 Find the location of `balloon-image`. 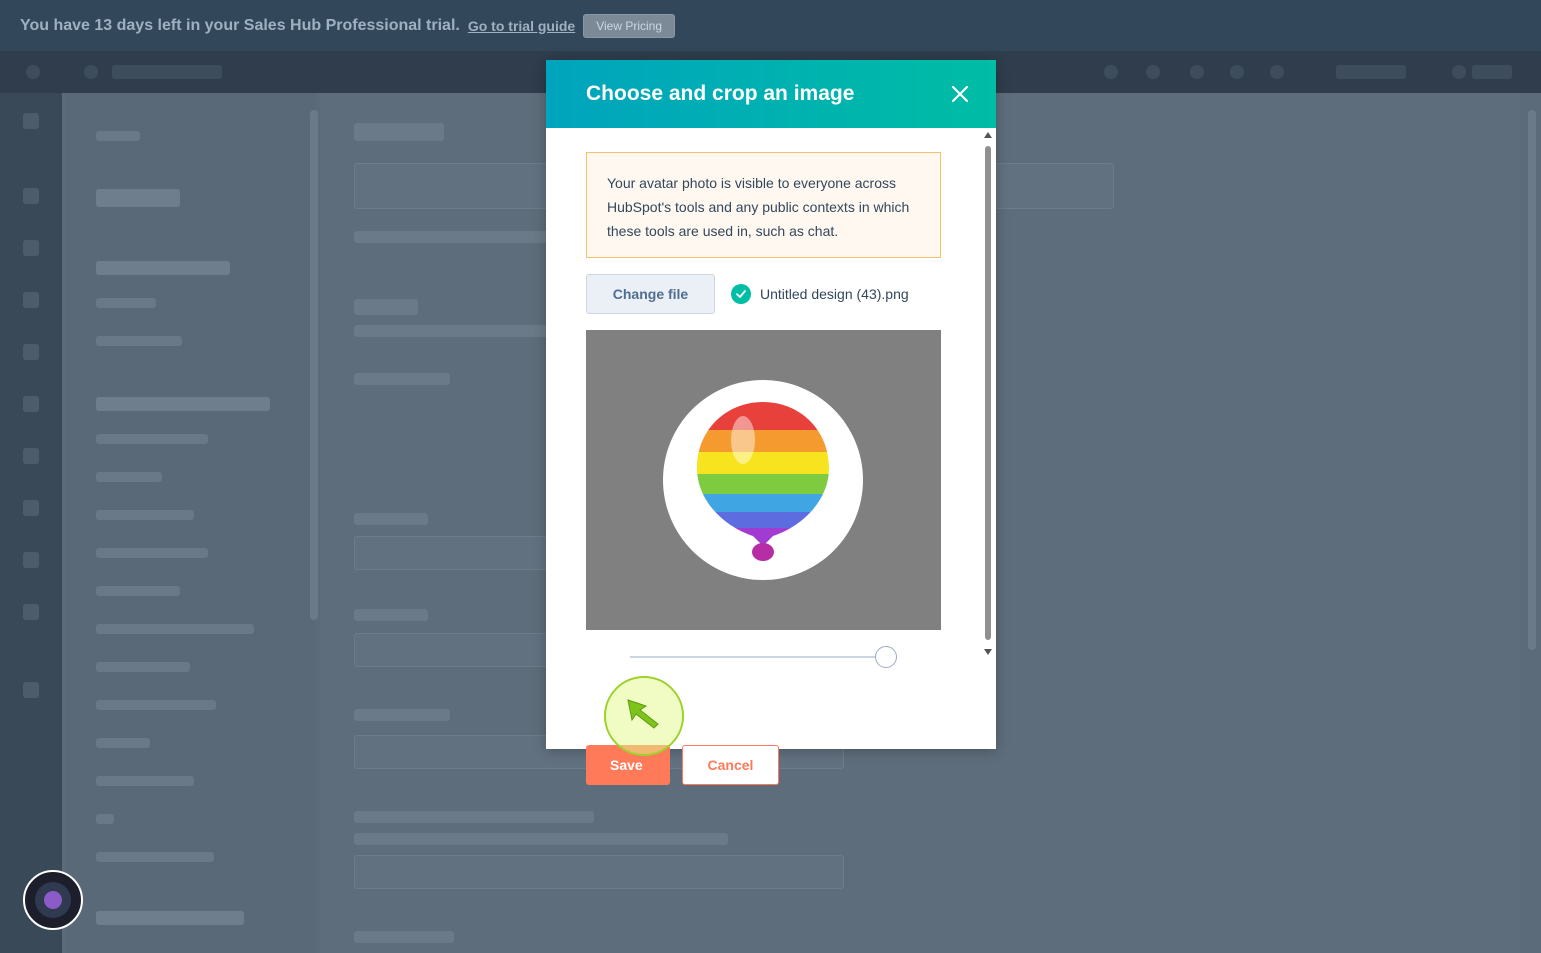

balloon-image is located at coordinates (763, 481).